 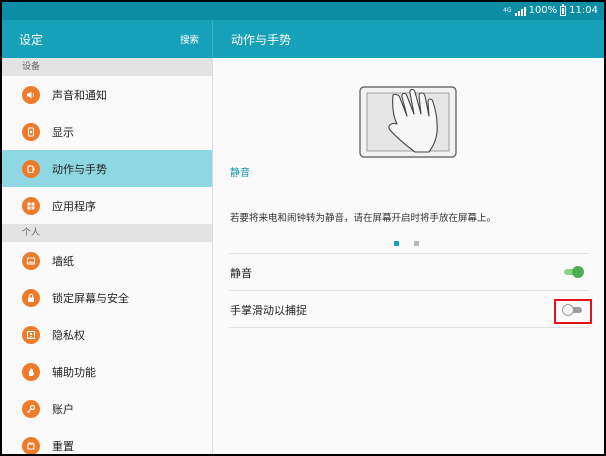 I want to click on highlight-box, so click(x=573, y=311).